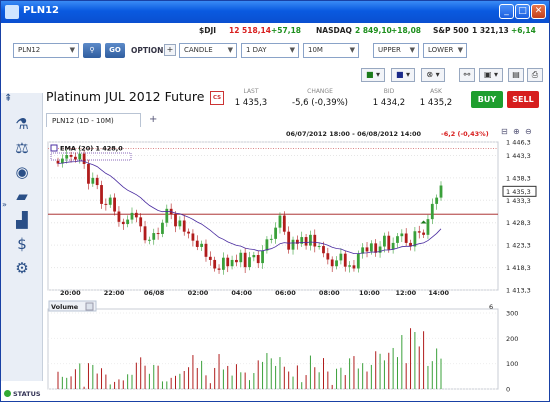 The height and width of the screenshot is (403, 550). I want to click on x-tick-label: 06/08, so click(154, 293).